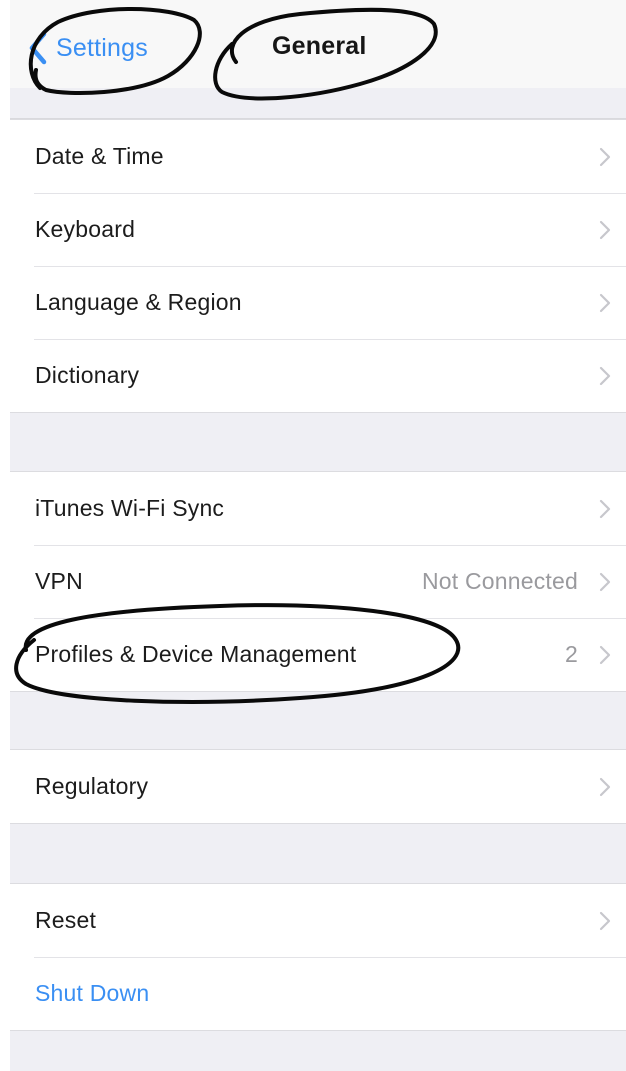 Image resolution: width=626 pixels, height=1071 pixels. Describe the element at coordinates (92, 786) in the screenshot. I see `row-label: Regulatory` at that location.